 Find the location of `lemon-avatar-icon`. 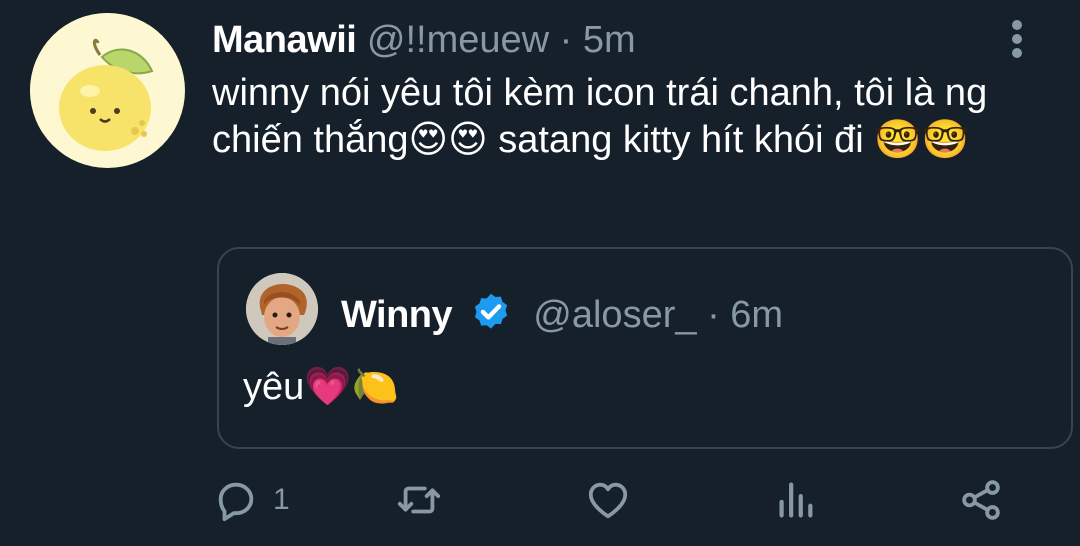

lemon-avatar-icon is located at coordinates (107, 90).